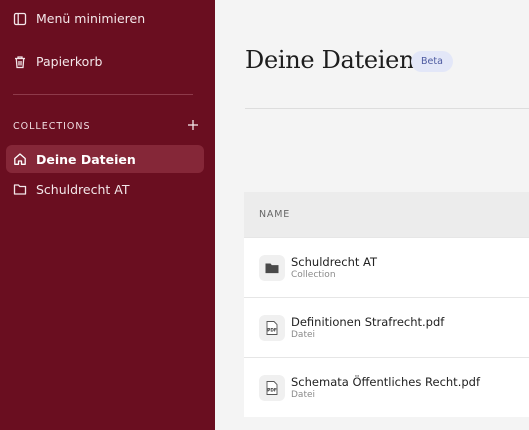 The width and height of the screenshot is (529, 430). I want to click on table-header-name: NAME, so click(386, 214).